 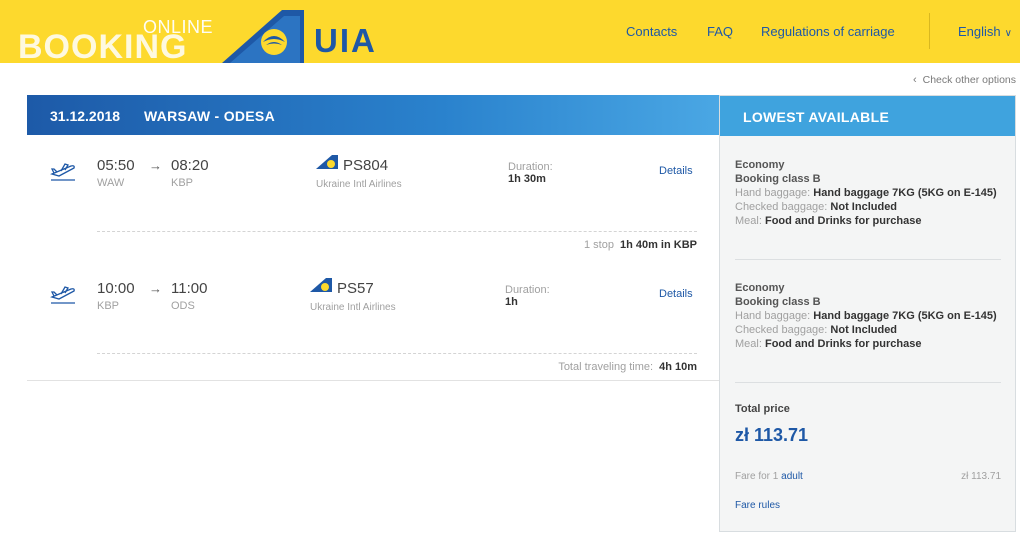 What do you see at coordinates (263, 36) in the screenshot?
I see `uia-tail-logo-icon` at bounding box center [263, 36].